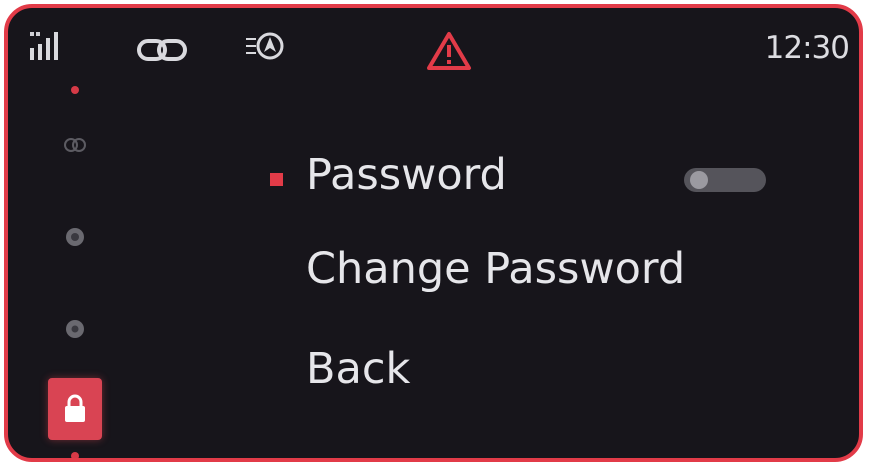 The height and width of the screenshot is (470, 871). What do you see at coordinates (75, 90) in the screenshot?
I see `scroll-indicator-top` at bounding box center [75, 90].